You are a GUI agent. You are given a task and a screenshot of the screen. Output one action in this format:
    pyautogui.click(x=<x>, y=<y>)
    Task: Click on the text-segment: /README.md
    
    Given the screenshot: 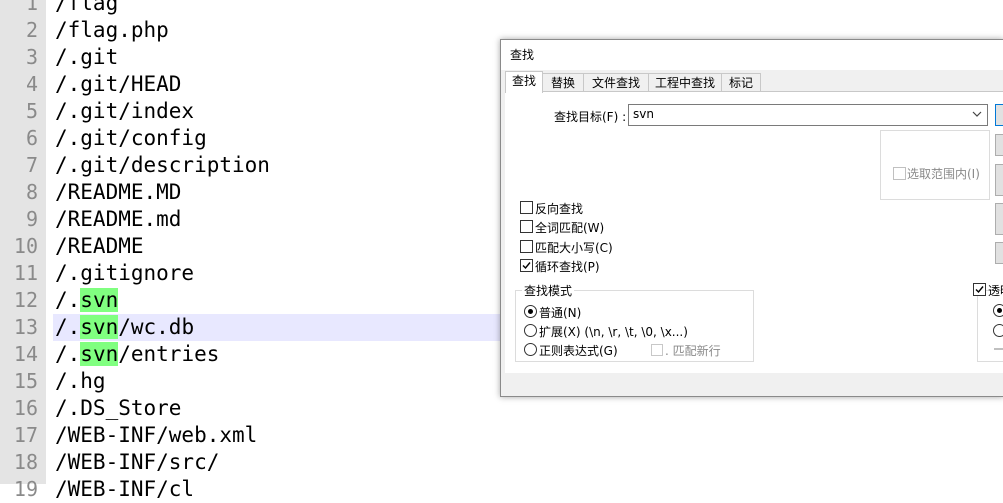 What is the action you would take?
    pyautogui.click(x=118, y=219)
    